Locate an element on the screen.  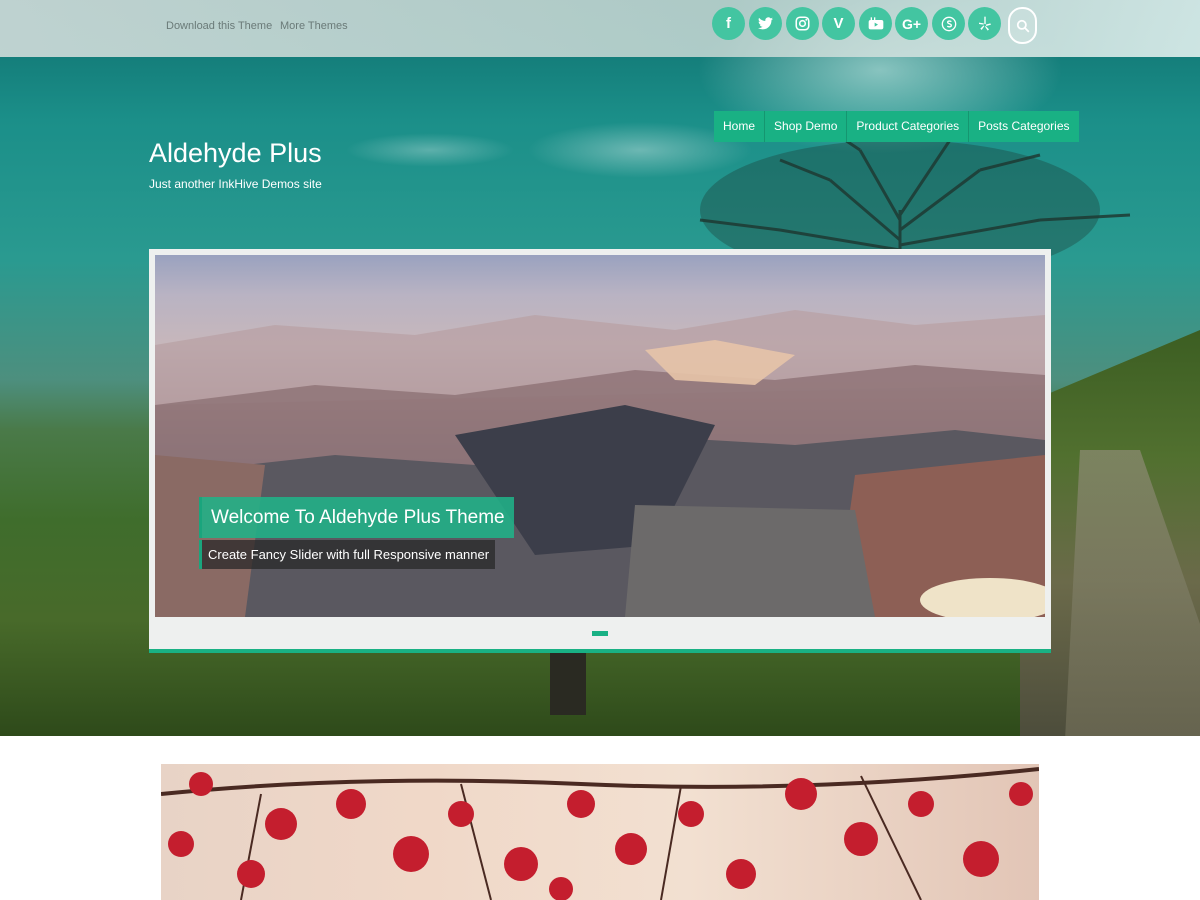
google-plus-glyph: G+ is located at coordinates (911, 23).